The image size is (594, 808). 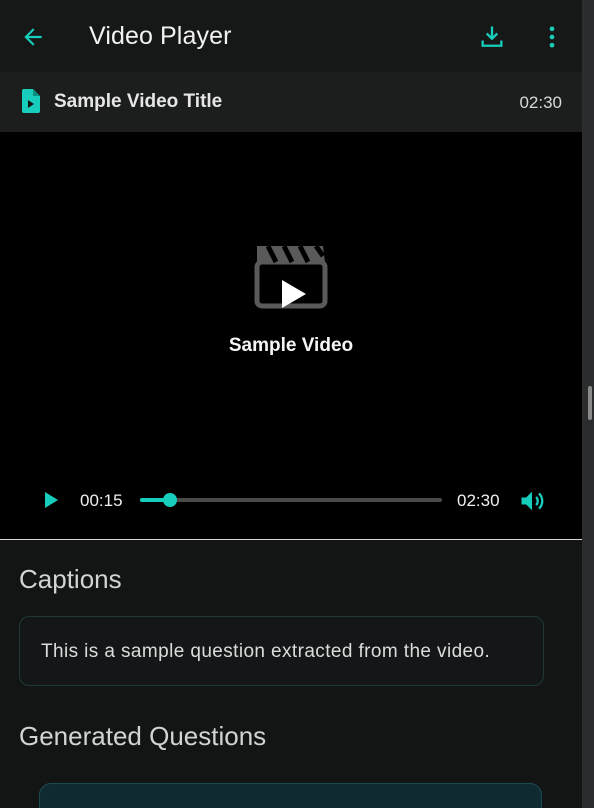 What do you see at coordinates (160, 36) in the screenshot?
I see `page-title: Video Player` at bounding box center [160, 36].